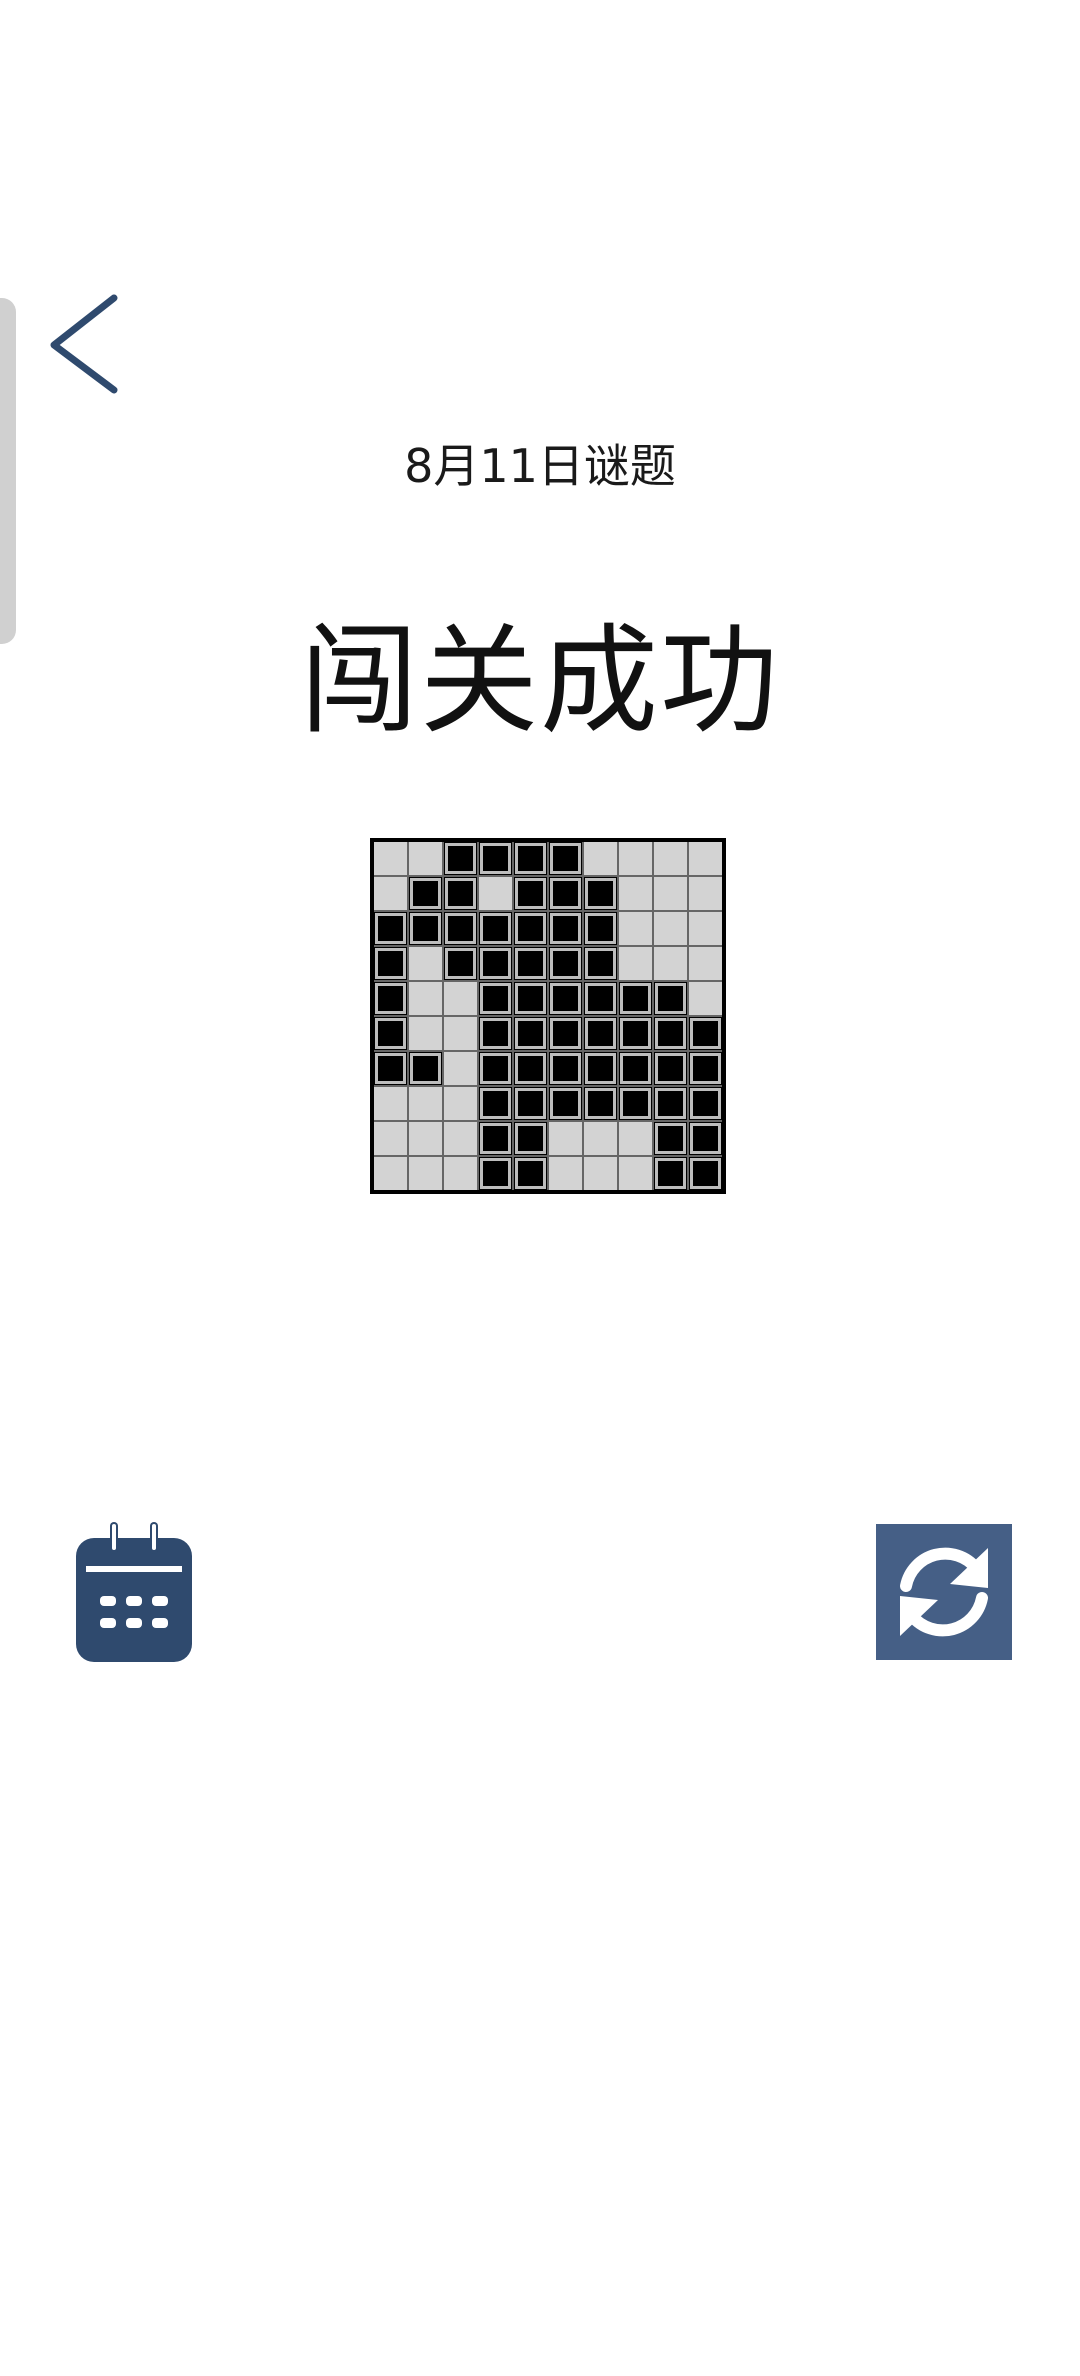  I want to click on refresh-button, so click(944, 1592).